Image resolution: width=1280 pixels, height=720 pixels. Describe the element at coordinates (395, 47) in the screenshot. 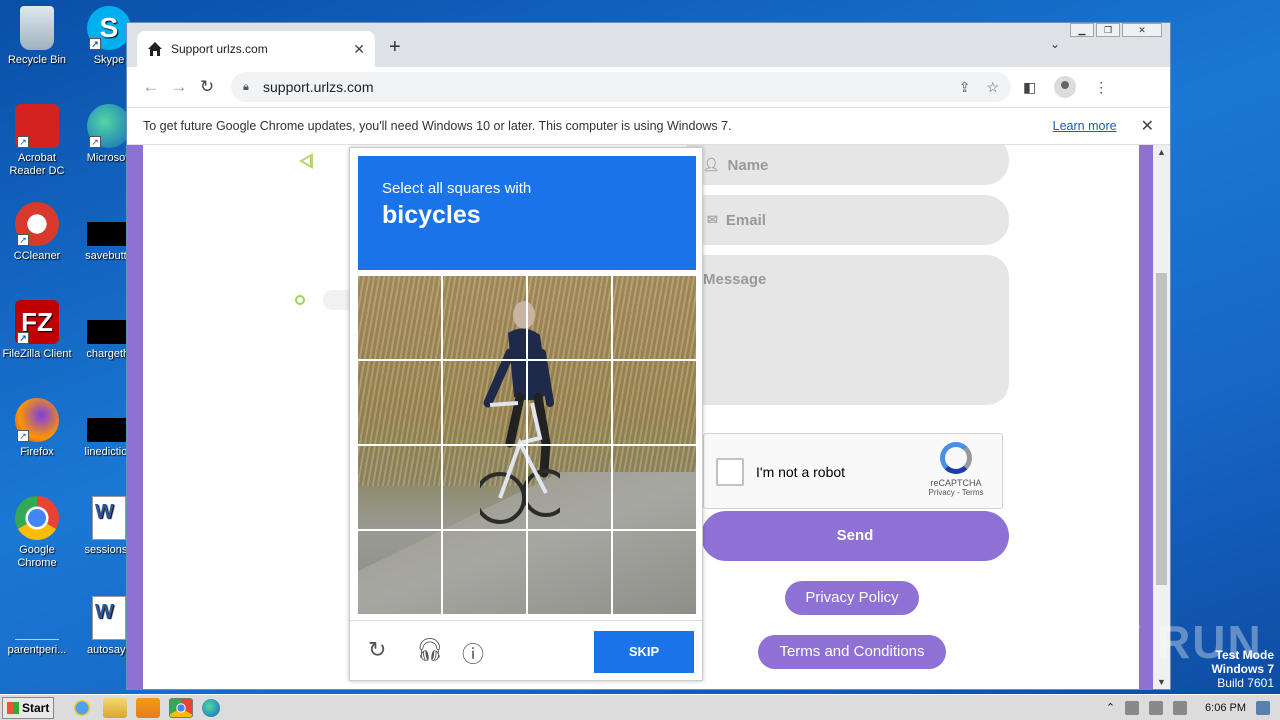

I see `new-tab-icon: +` at that location.